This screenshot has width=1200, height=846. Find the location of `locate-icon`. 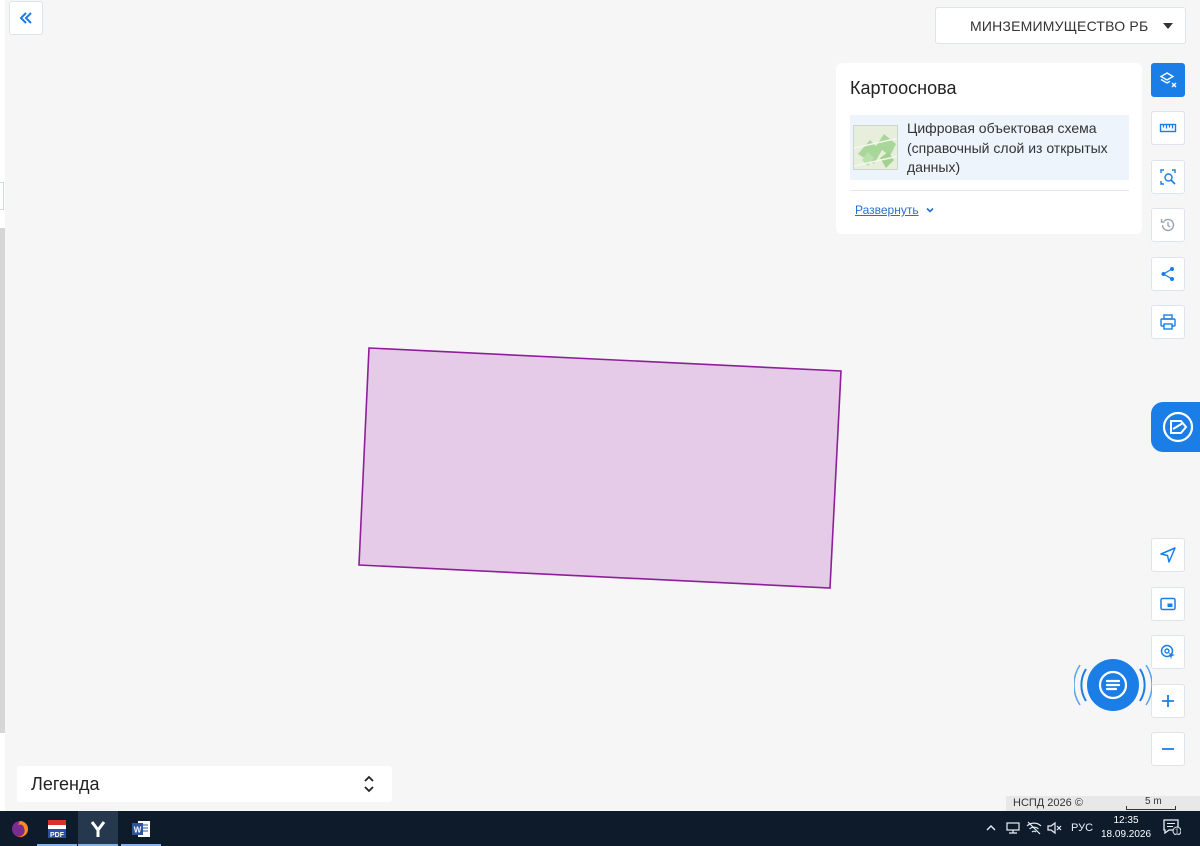

locate-icon is located at coordinates (1167, 651).